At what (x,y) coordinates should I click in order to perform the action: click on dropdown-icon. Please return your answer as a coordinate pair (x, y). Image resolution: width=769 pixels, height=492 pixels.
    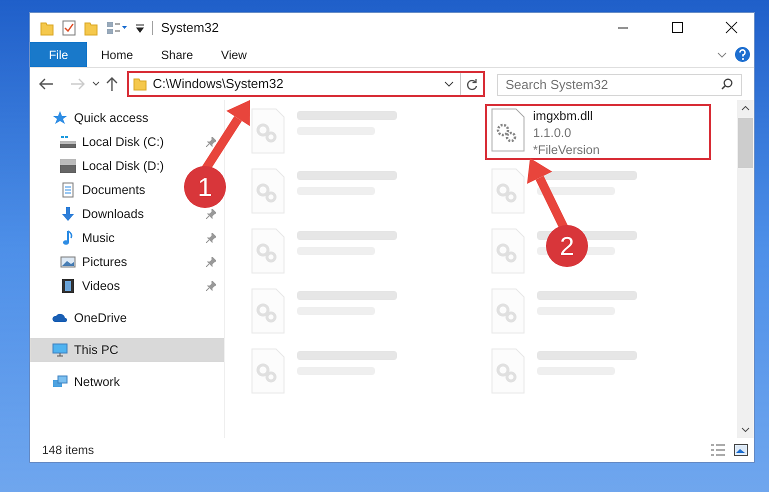
    Looking at the image, I should click on (140, 27).